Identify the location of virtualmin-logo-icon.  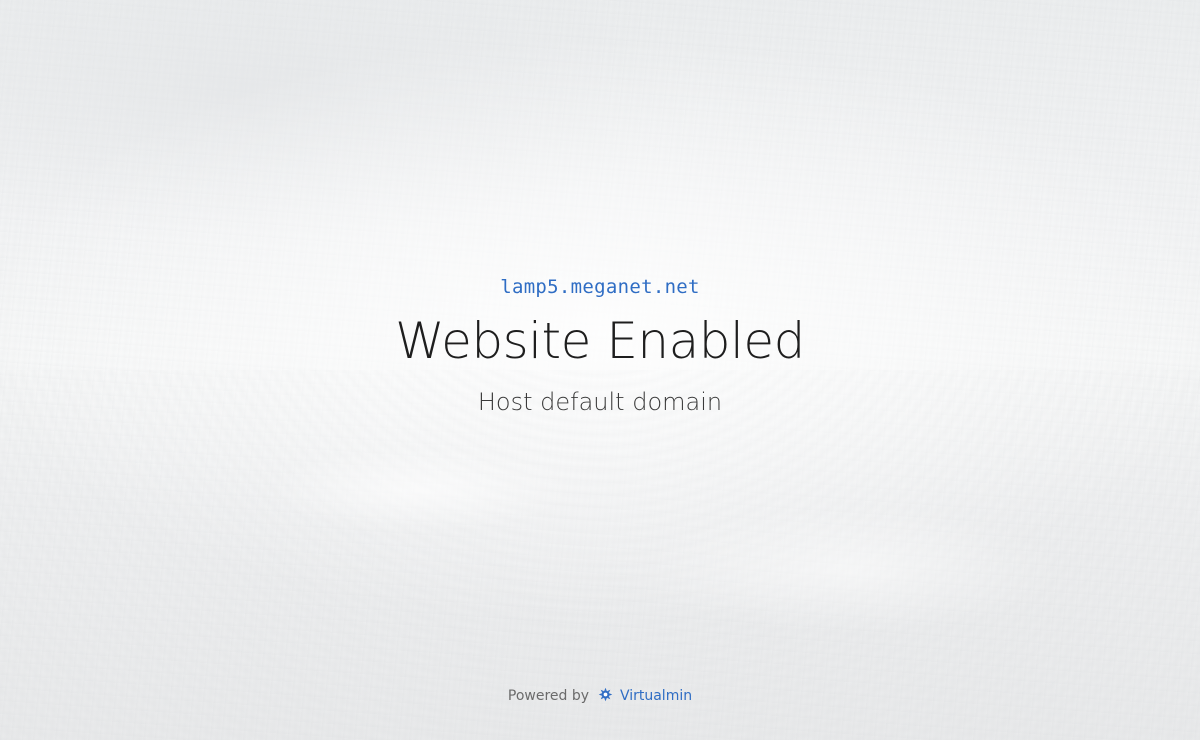
(605, 694).